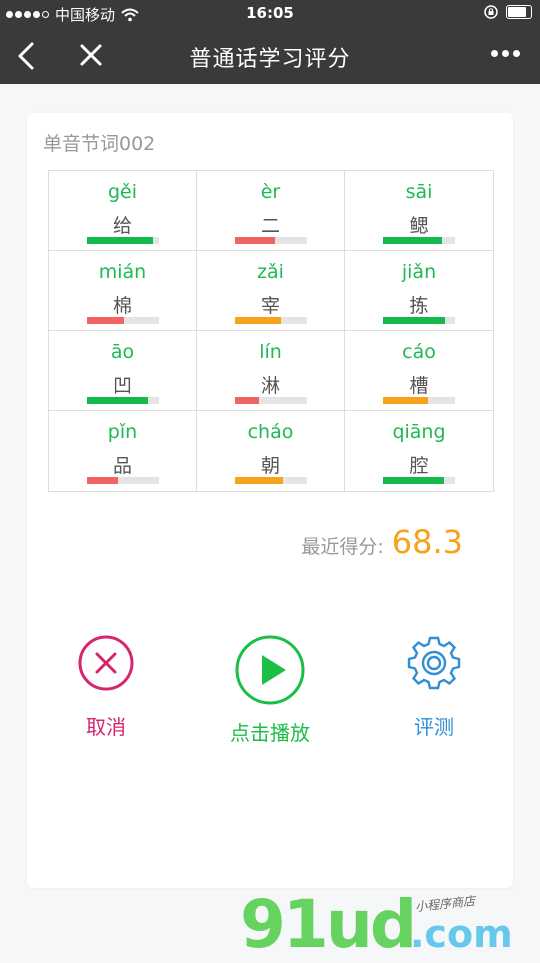 The height and width of the screenshot is (963, 540). Describe the element at coordinates (419, 352) in the screenshot. I see `word-pinyin: cáo` at that location.